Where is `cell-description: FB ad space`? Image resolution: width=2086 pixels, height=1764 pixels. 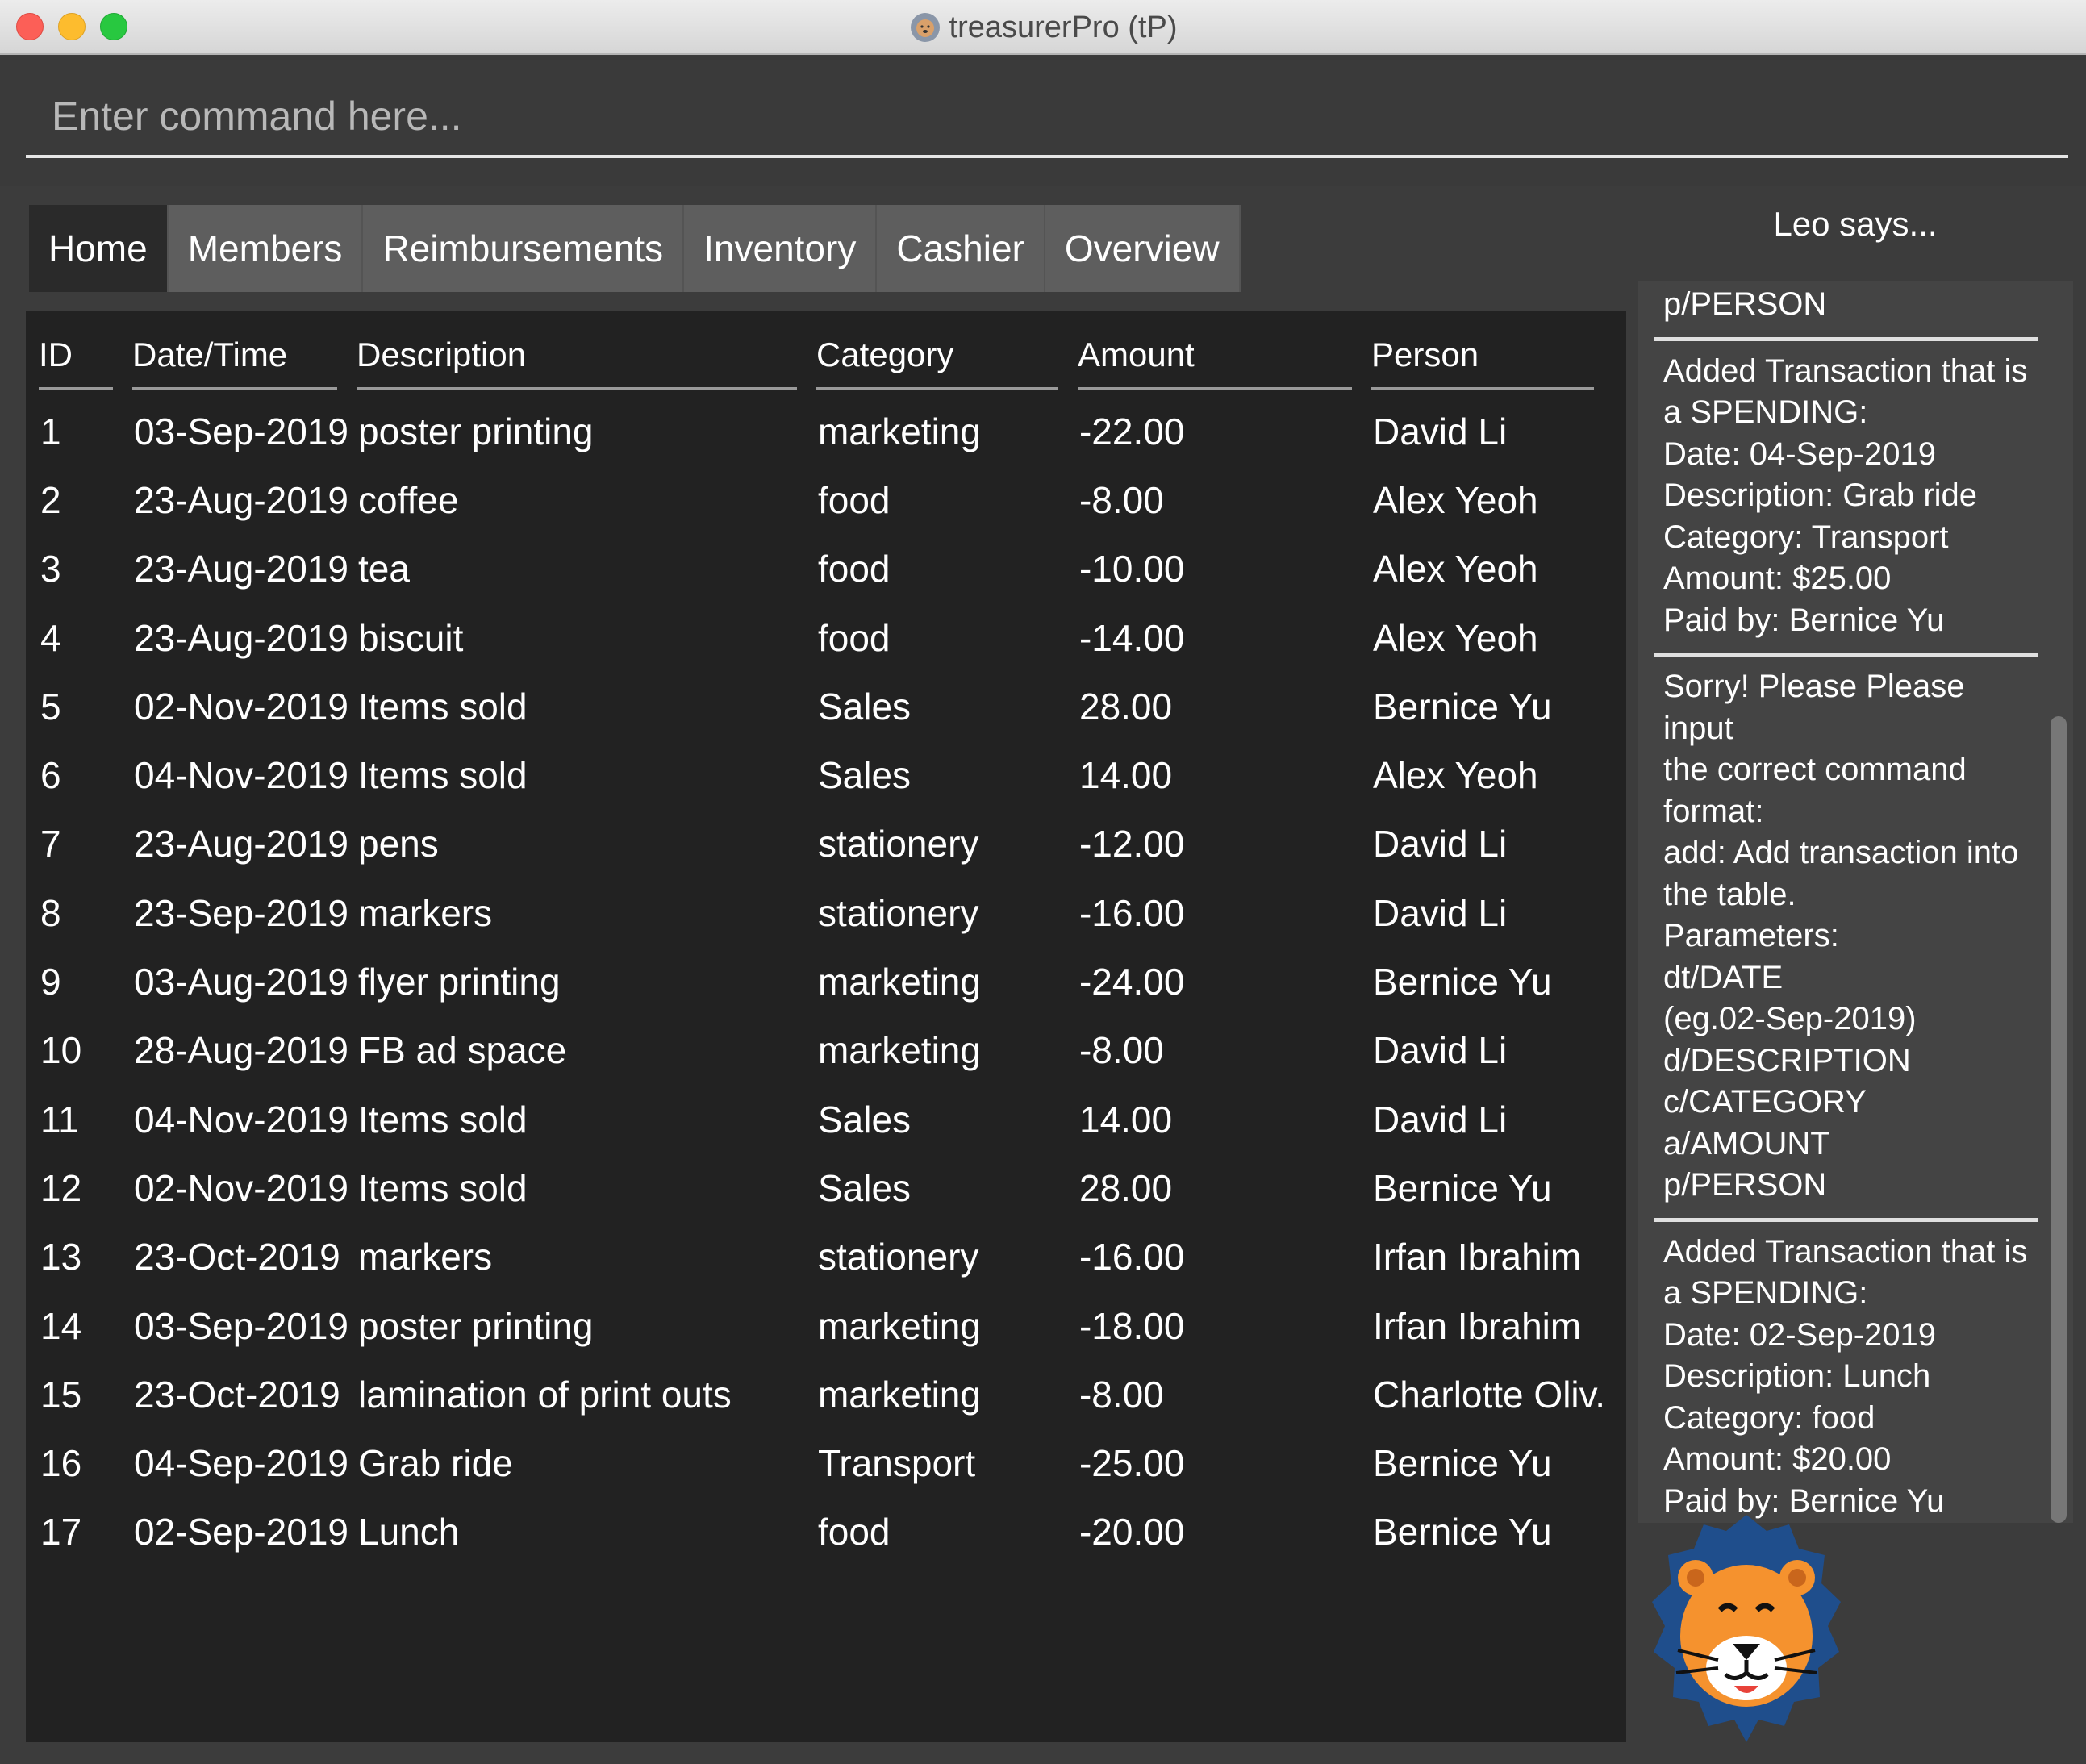 cell-description: FB ad space is located at coordinates (462, 1050).